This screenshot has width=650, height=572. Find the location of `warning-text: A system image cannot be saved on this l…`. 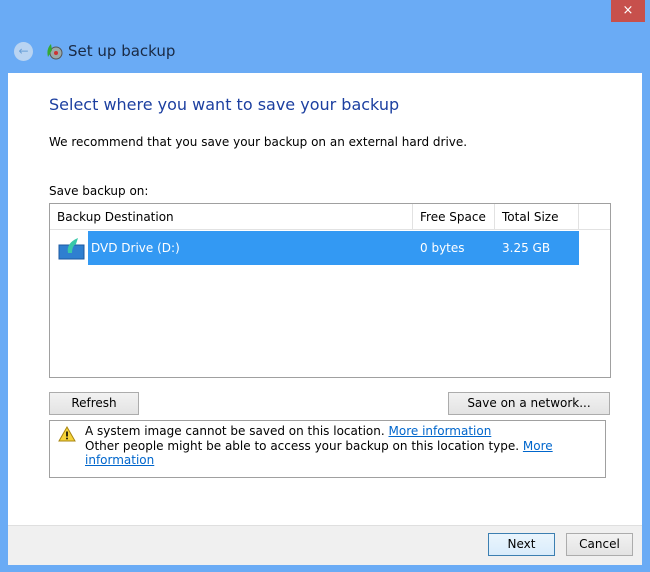

warning-text: A system image cannot be saved on this l… is located at coordinates (235, 431).